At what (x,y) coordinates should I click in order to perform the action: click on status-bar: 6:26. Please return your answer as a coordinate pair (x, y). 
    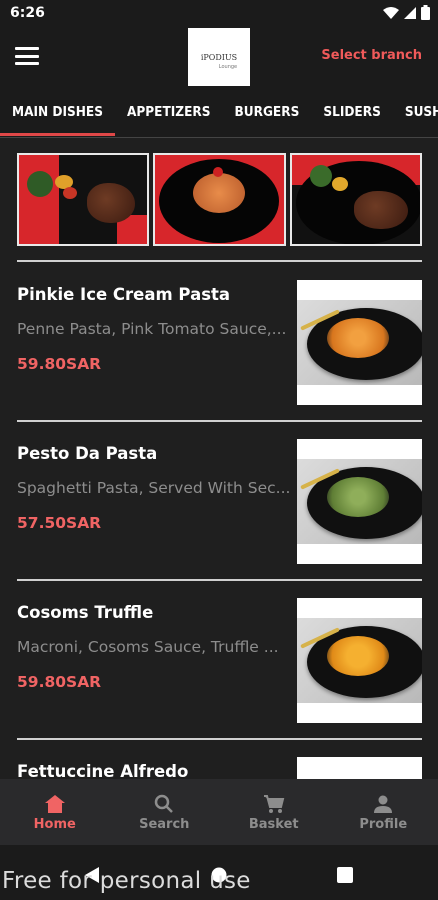
    Looking at the image, I should click on (219, 14).